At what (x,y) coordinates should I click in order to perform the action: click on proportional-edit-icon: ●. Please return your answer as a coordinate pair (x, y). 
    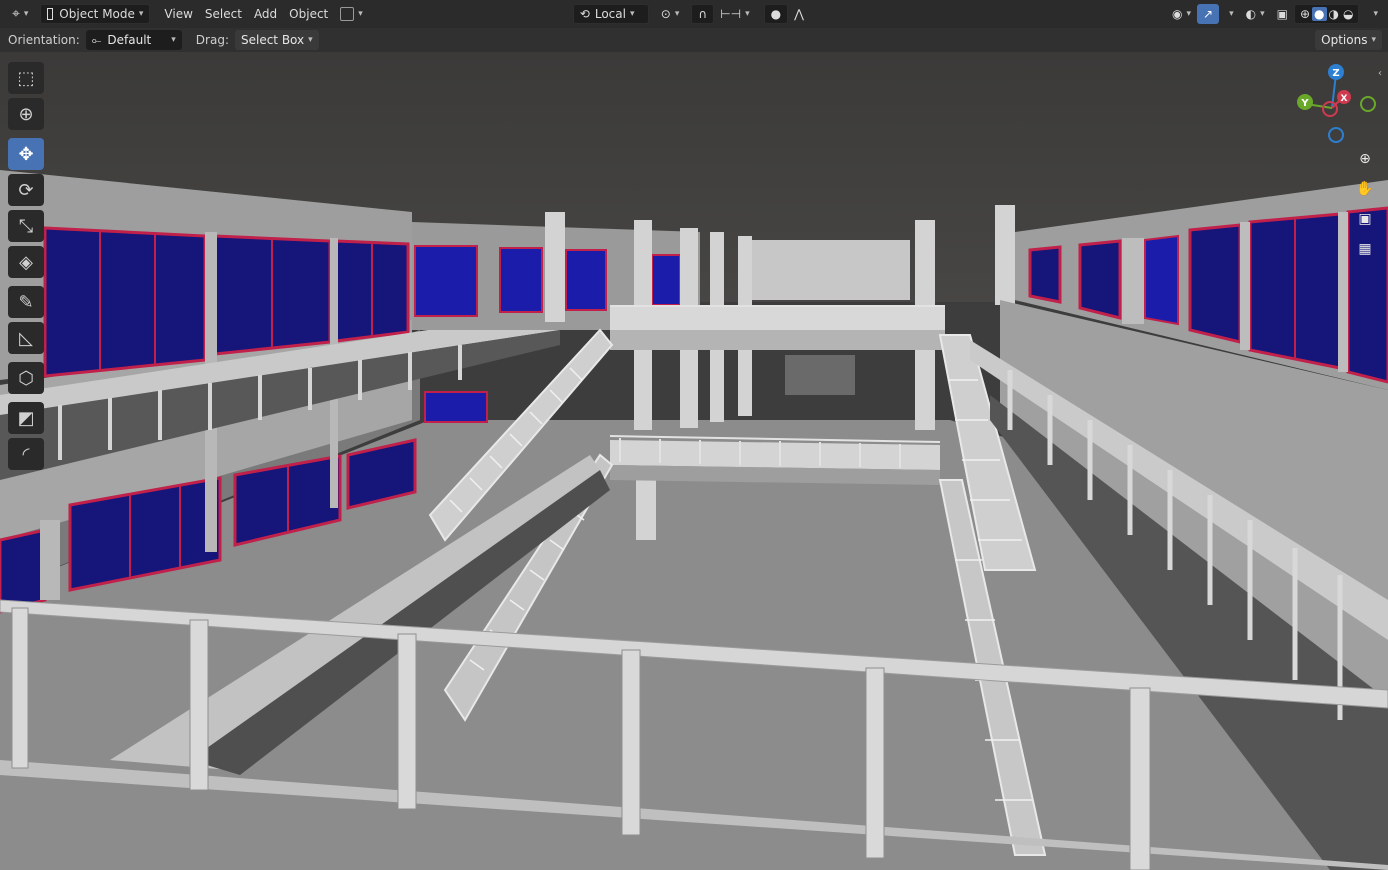
    Looking at the image, I should click on (776, 14).